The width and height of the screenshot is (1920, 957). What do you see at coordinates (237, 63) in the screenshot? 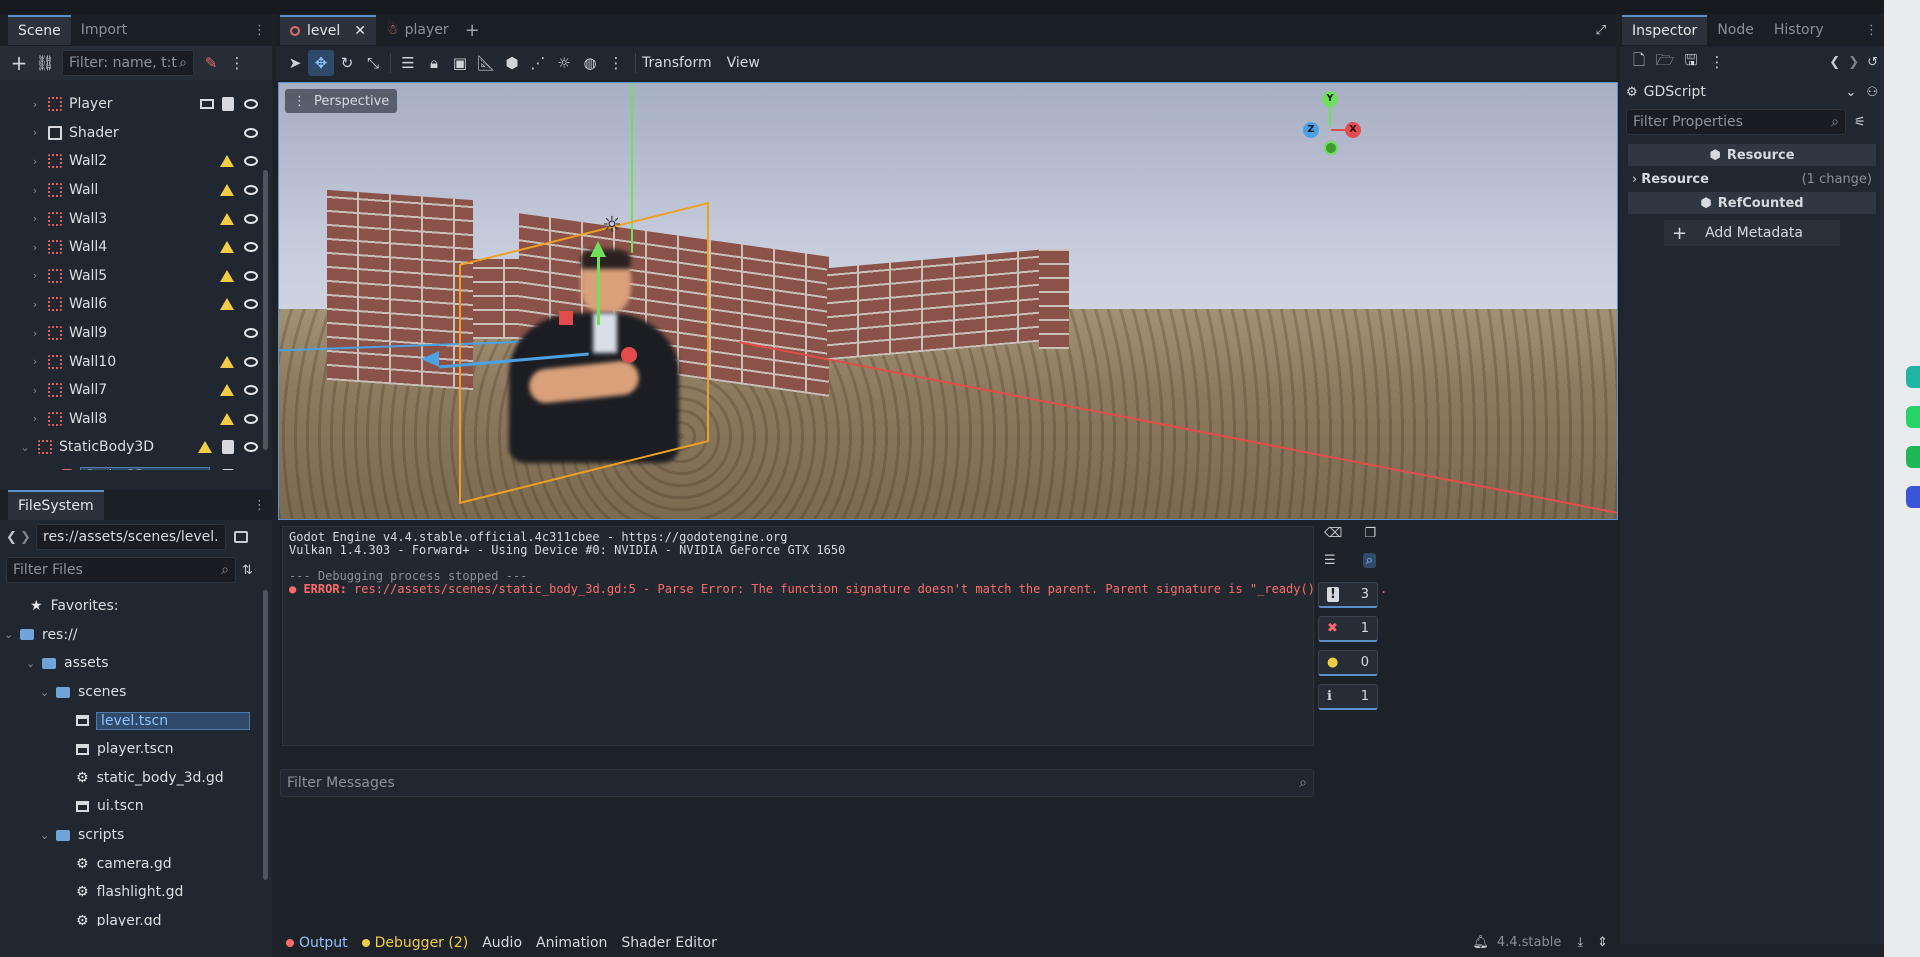
I see `scene-more-icon: ⋮` at bounding box center [237, 63].